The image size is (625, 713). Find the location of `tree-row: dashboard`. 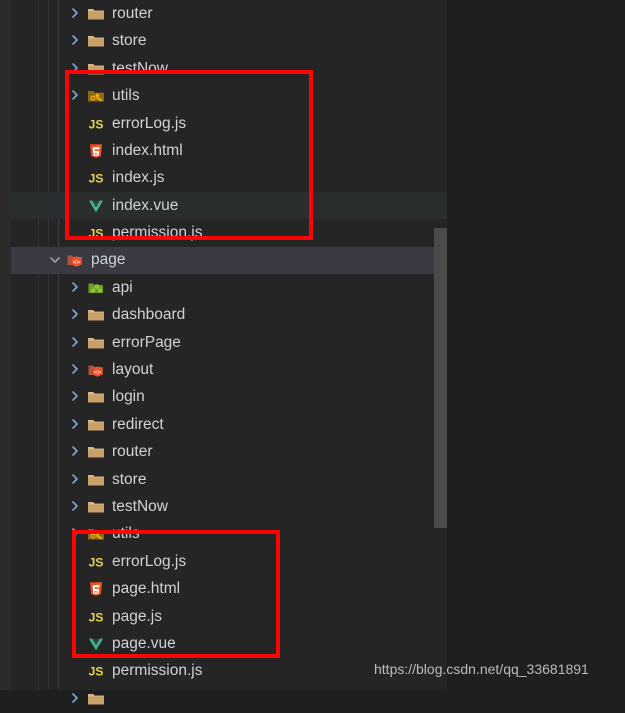

tree-row: dashboard is located at coordinates (229, 314).